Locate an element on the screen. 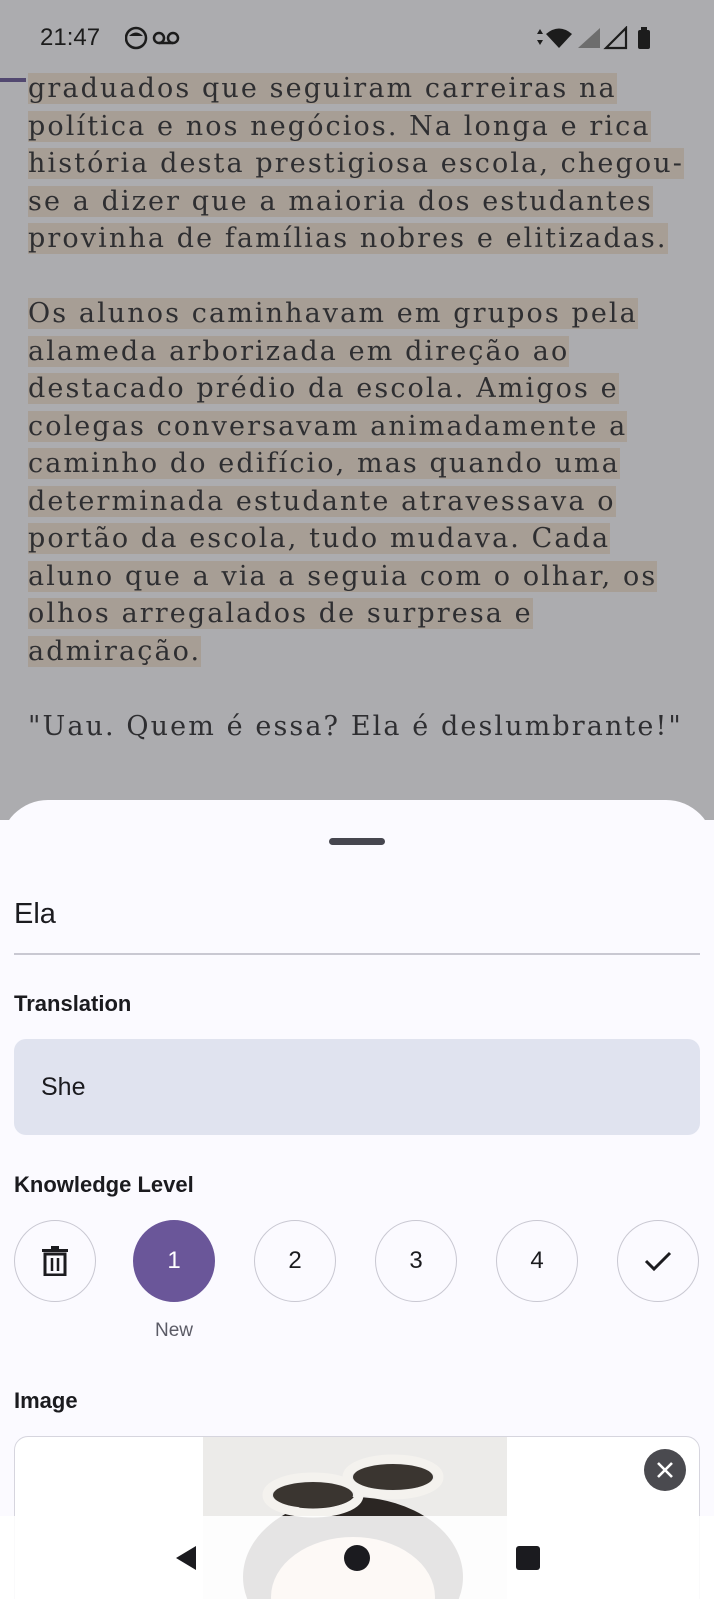 This screenshot has width=714, height=1599. recents-icon is located at coordinates (528, 1558).